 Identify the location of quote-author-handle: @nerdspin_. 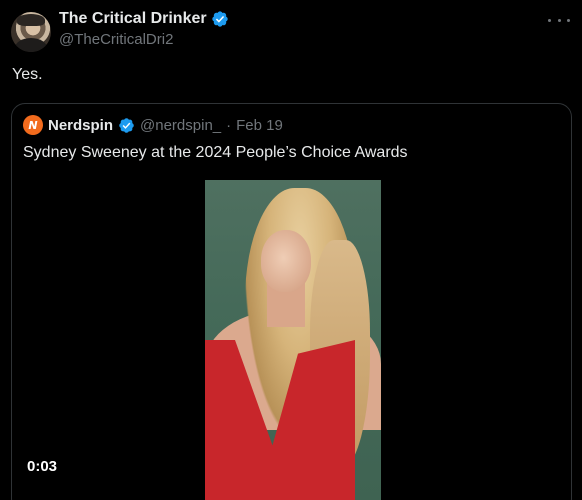
(180, 125).